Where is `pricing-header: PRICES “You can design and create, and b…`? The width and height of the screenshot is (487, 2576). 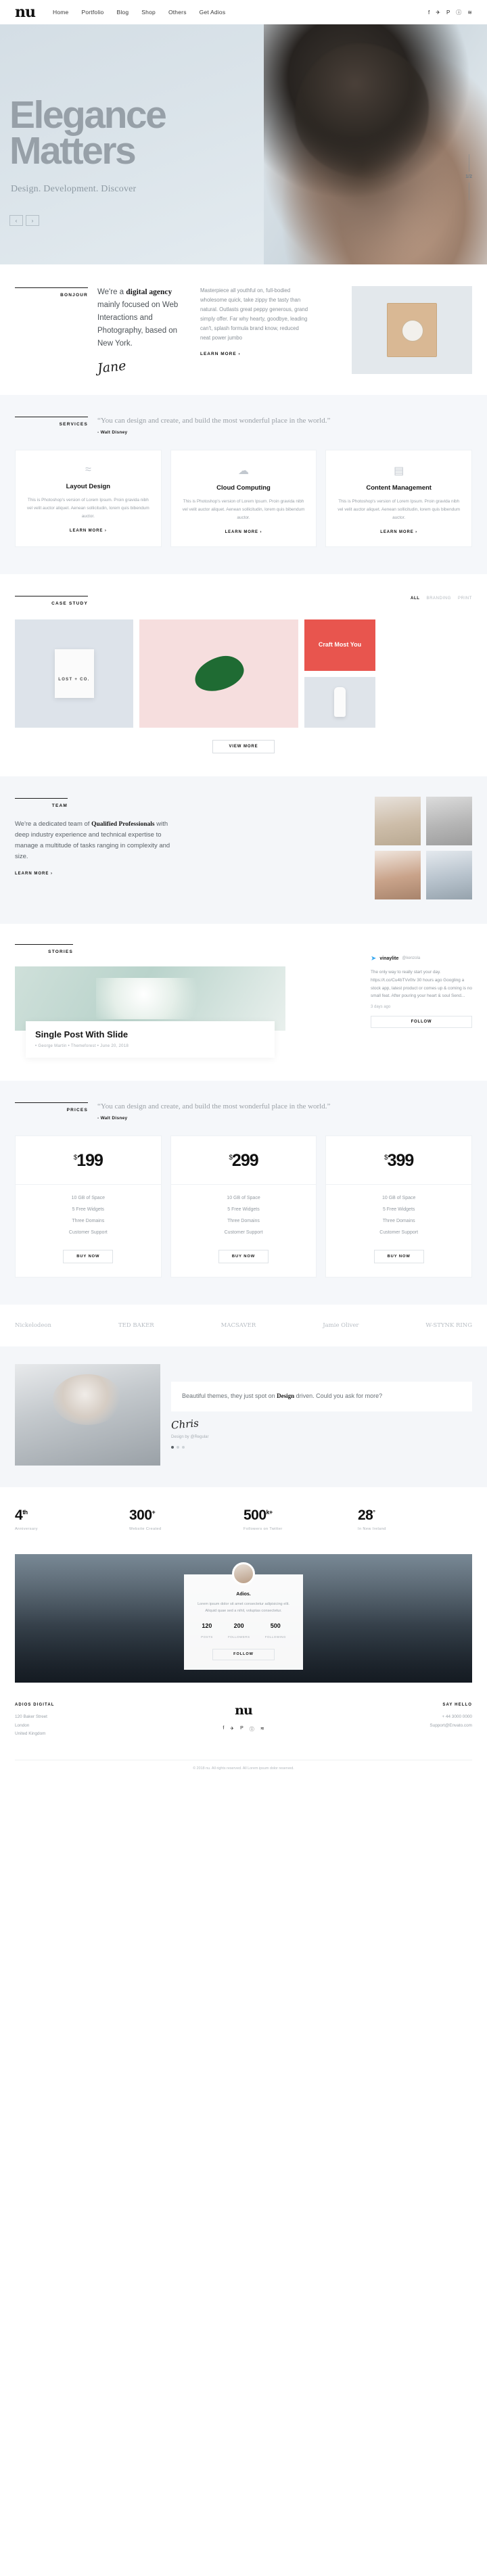 pricing-header: PRICES “You can design and create, and b… is located at coordinates (243, 1111).